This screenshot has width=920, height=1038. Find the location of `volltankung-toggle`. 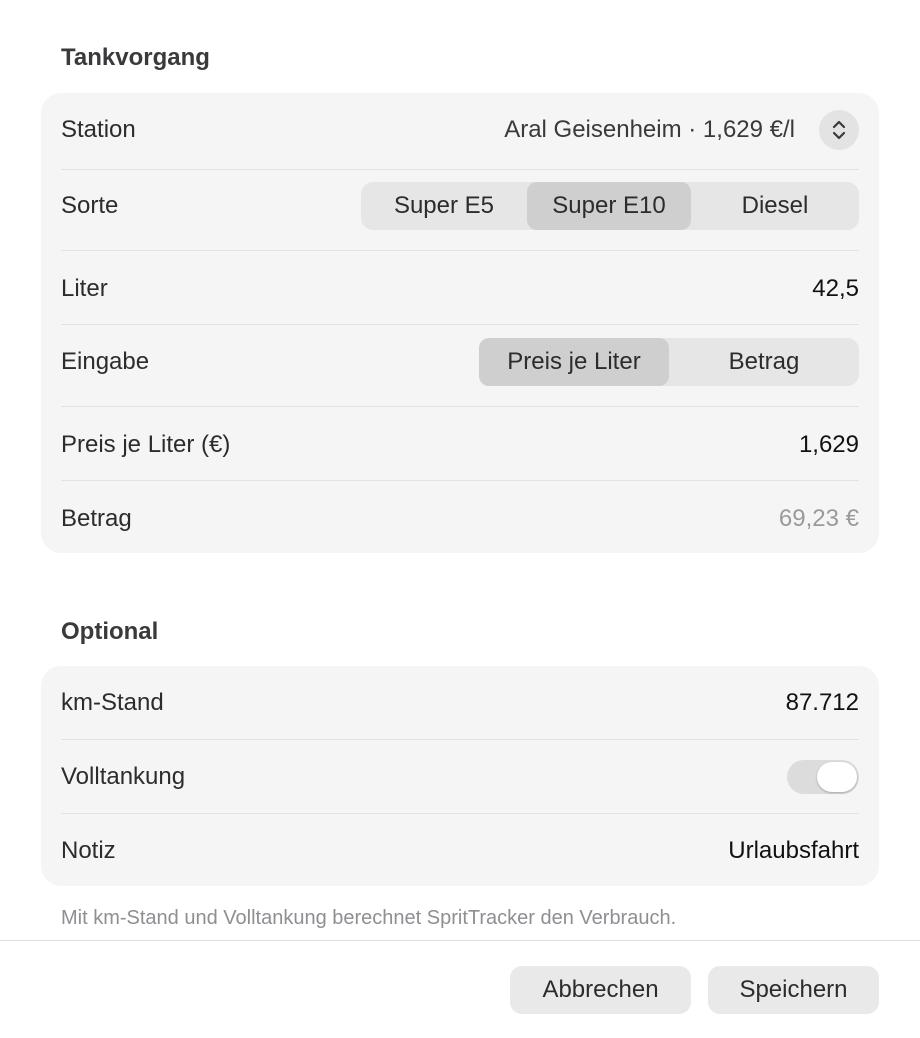

volltankung-toggle is located at coordinates (823, 777).